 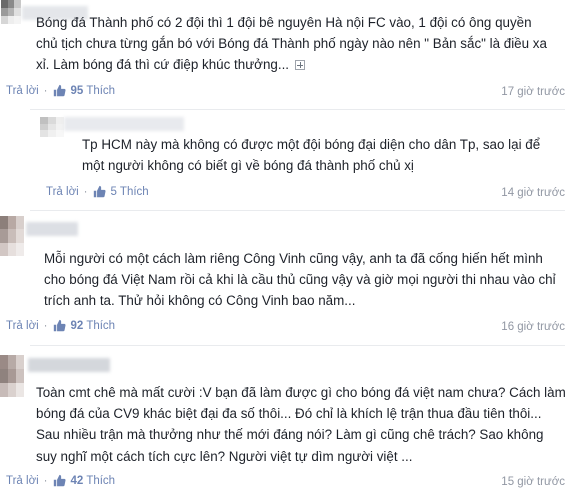 I want to click on comment-footer: Trả lời · 5 Thích, so click(x=97, y=191).